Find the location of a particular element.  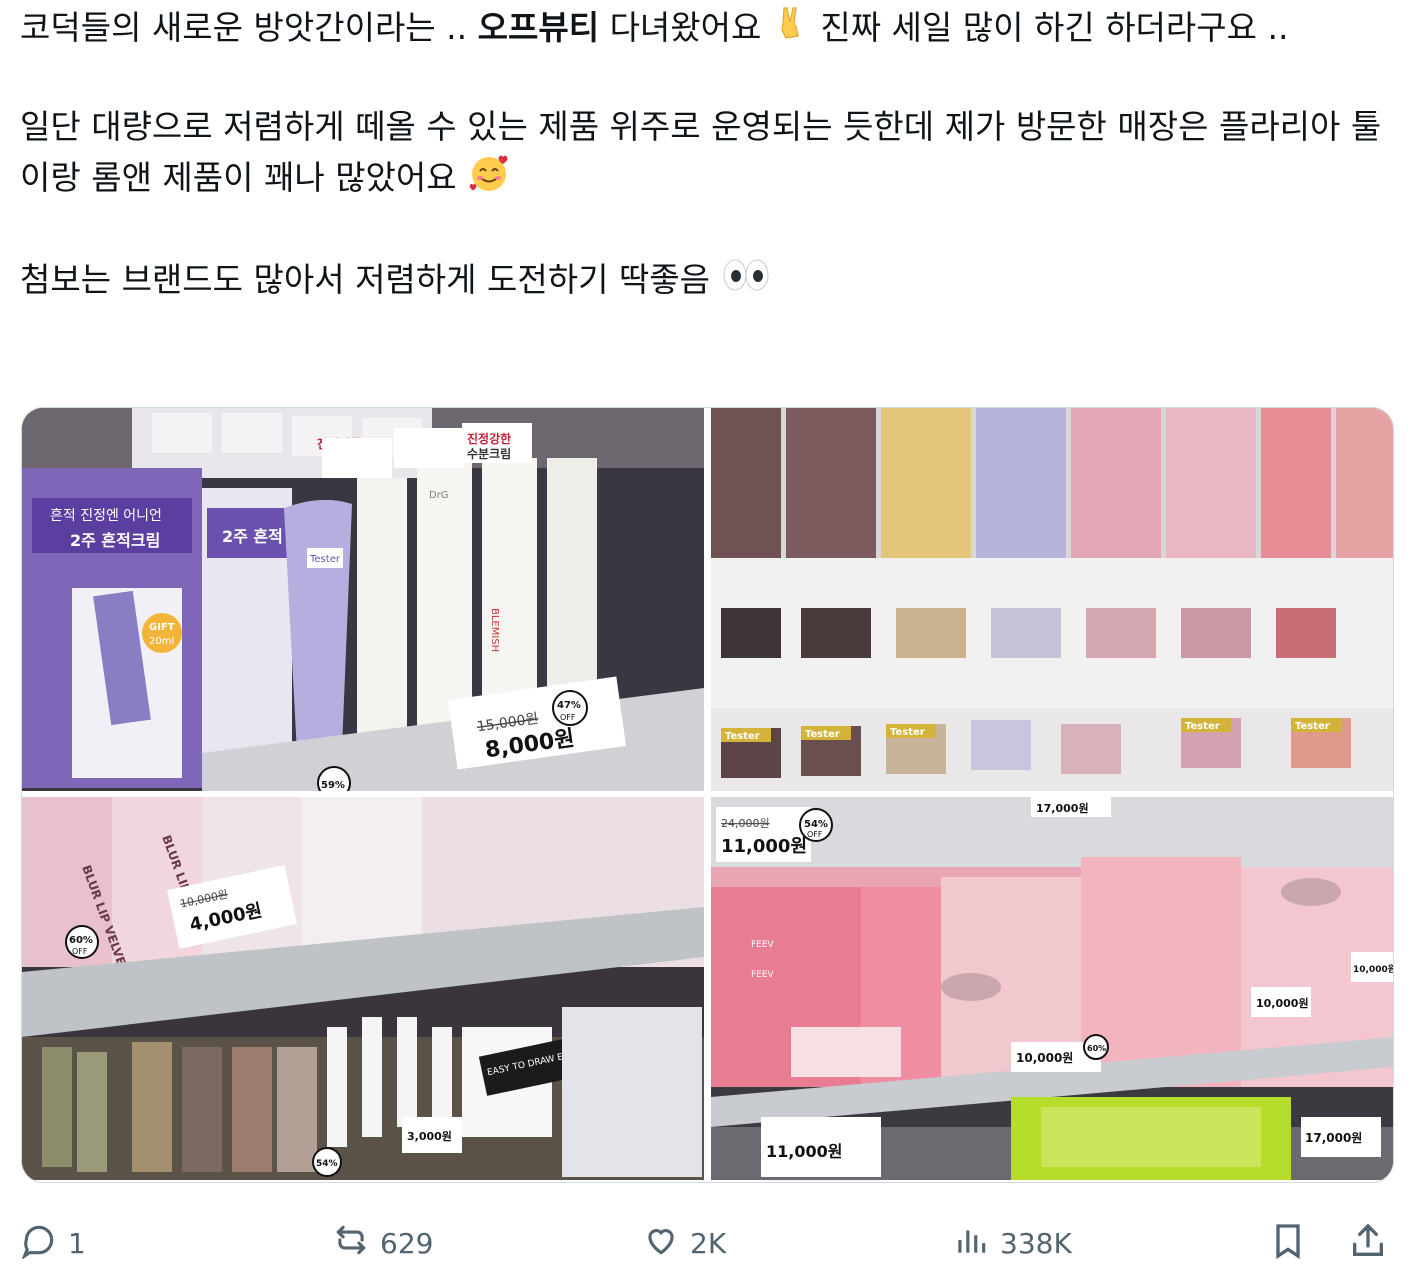

smiling-face-with-hearts-emoji is located at coordinates (489, 179).